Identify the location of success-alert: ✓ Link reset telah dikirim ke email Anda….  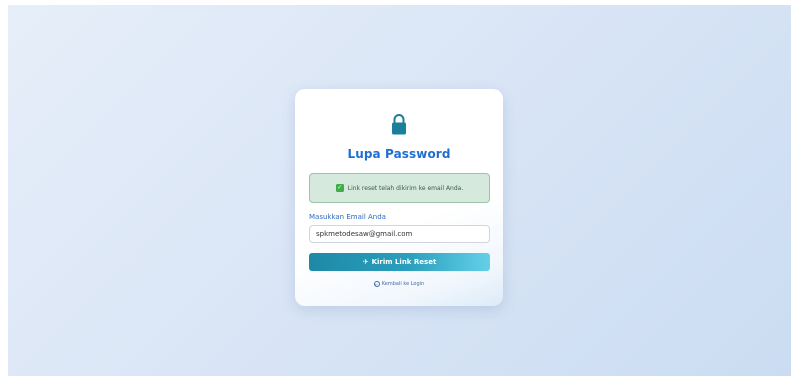
(399, 188).